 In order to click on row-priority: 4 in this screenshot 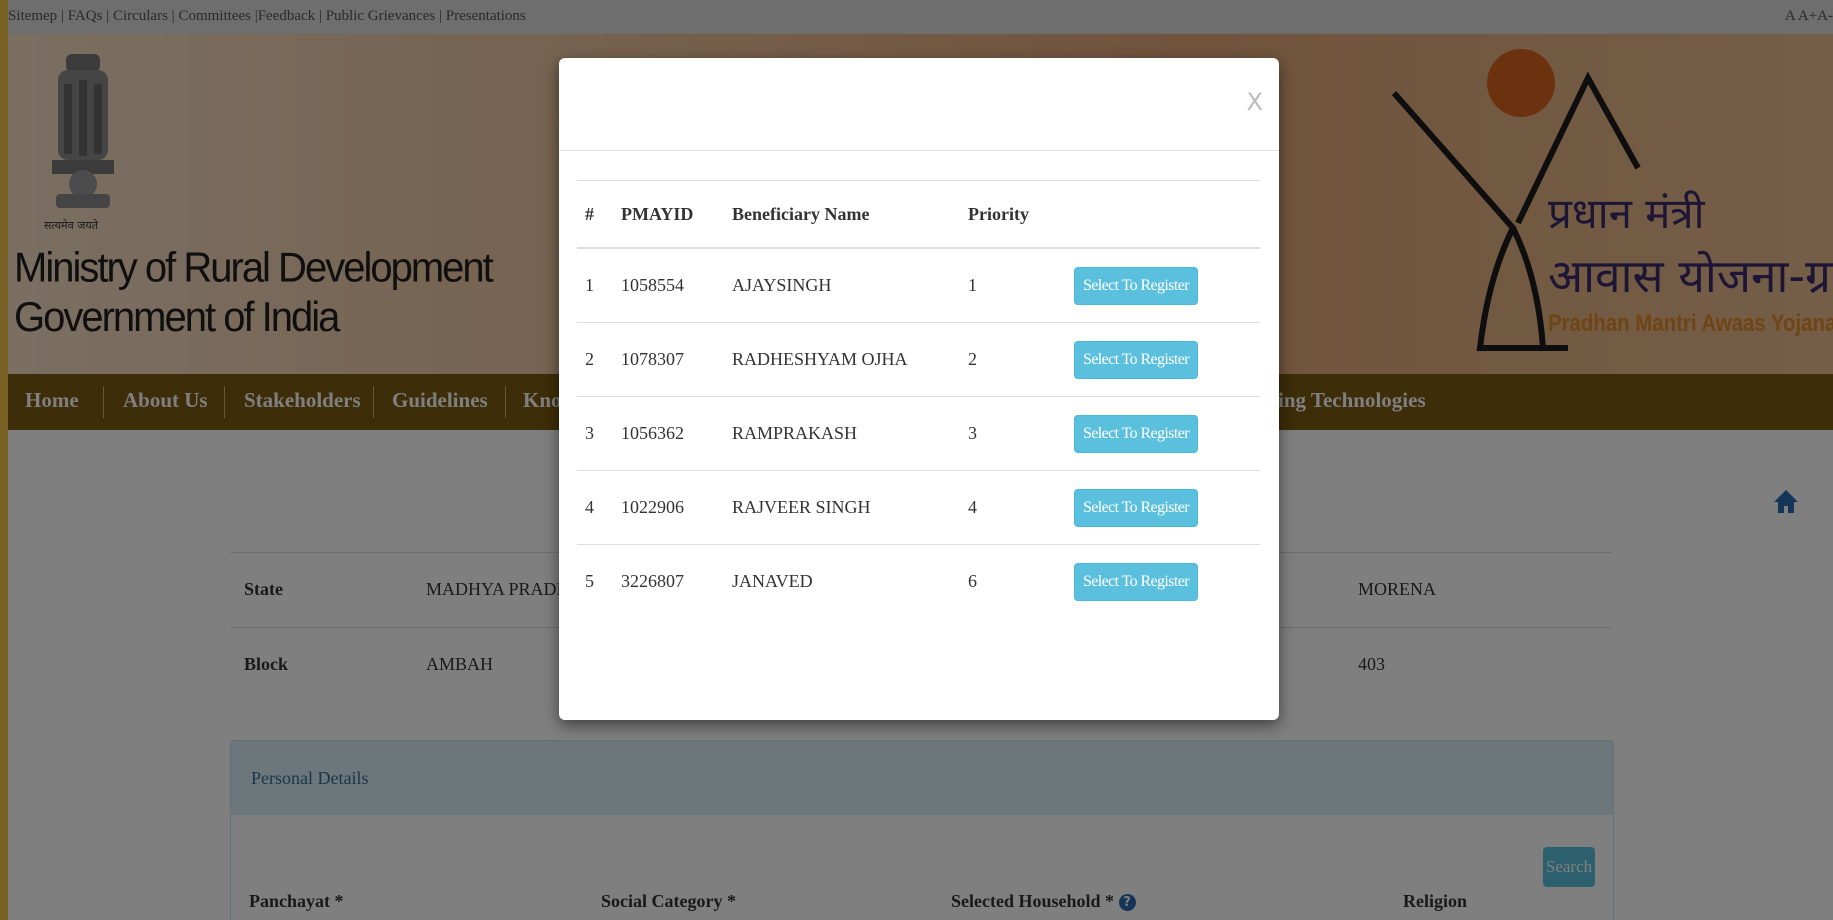, I will do `click(1013, 507)`.